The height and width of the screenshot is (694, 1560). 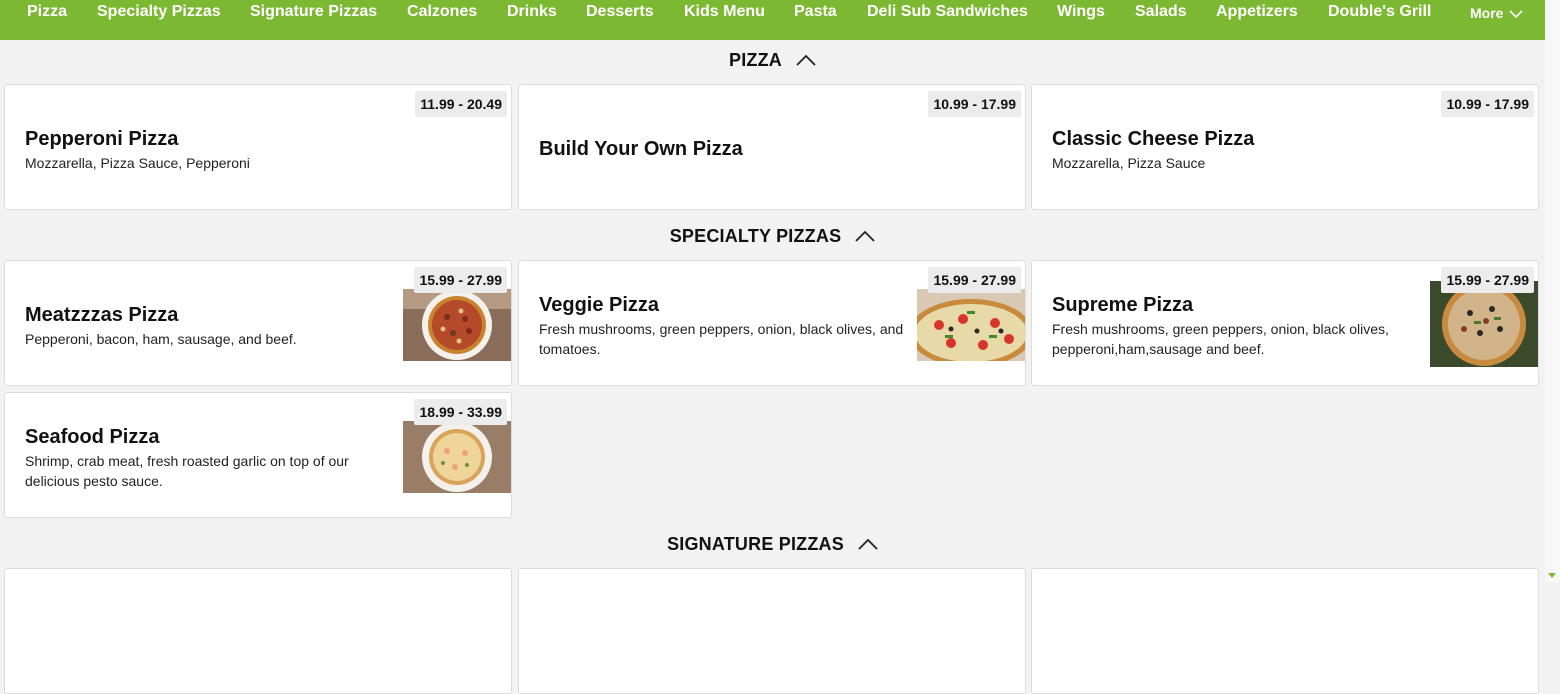 What do you see at coordinates (102, 315) in the screenshot?
I see `item-name: Meatzzzas Pizza` at bounding box center [102, 315].